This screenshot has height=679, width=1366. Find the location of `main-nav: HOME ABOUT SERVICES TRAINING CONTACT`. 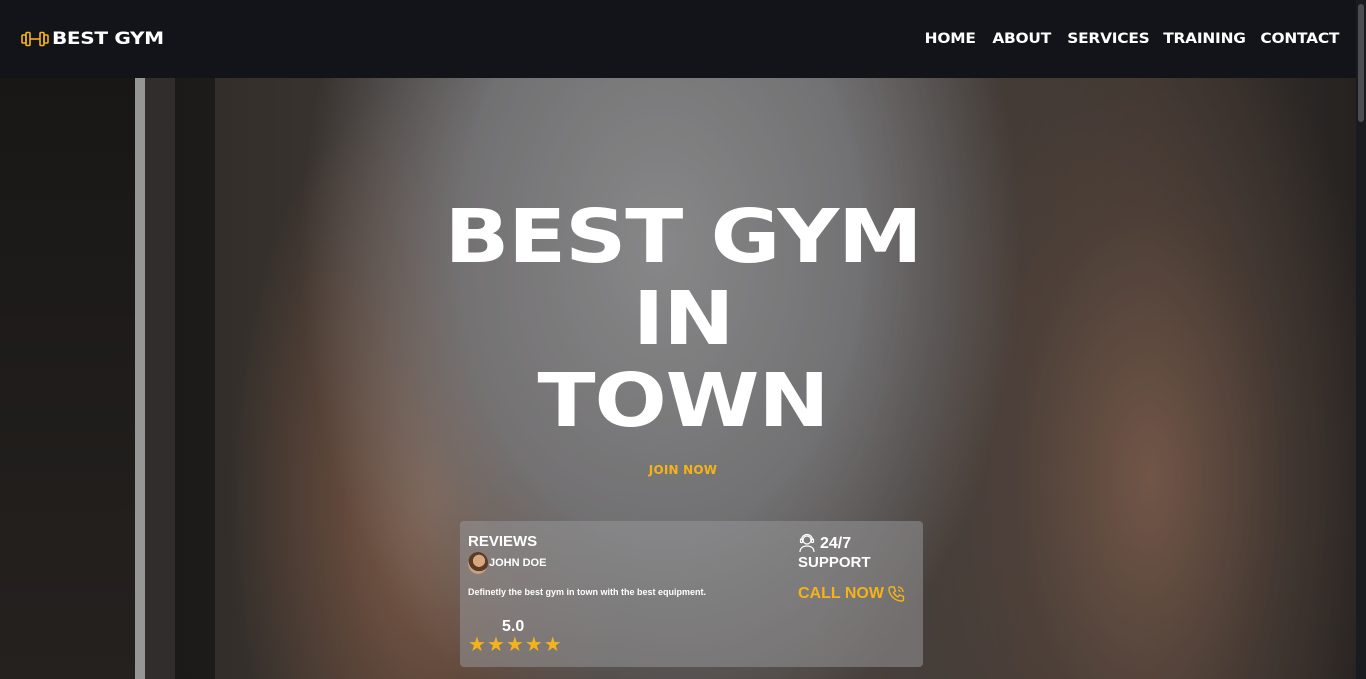

main-nav: HOME ABOUT SERVICES TRAINING CONTACT is located at coordinates (1132, 39).